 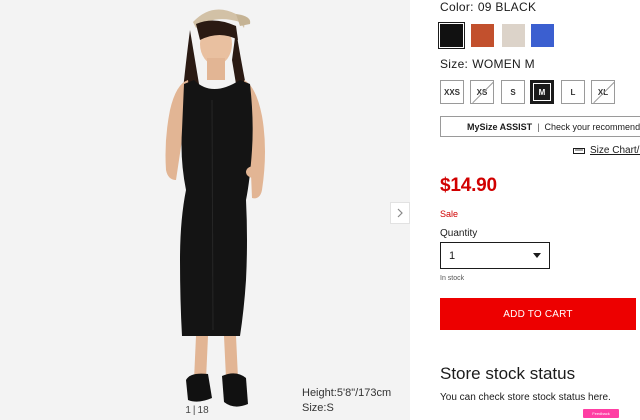 I want to click on size-option-xs: XS, so click(x=482, y=92).